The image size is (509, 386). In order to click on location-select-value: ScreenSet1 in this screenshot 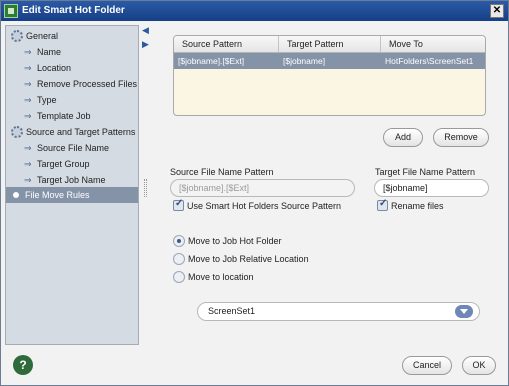, I will do `click(232, 311)`.